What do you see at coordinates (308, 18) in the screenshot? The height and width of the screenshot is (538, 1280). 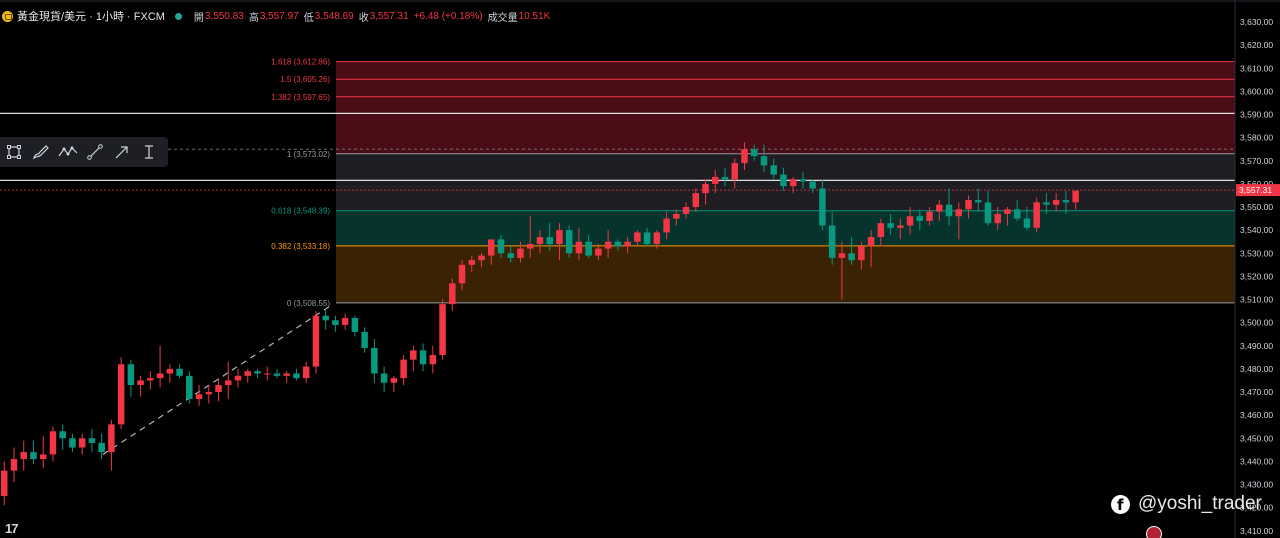 I see `low-label: 低` at bounding box center [308, 18].